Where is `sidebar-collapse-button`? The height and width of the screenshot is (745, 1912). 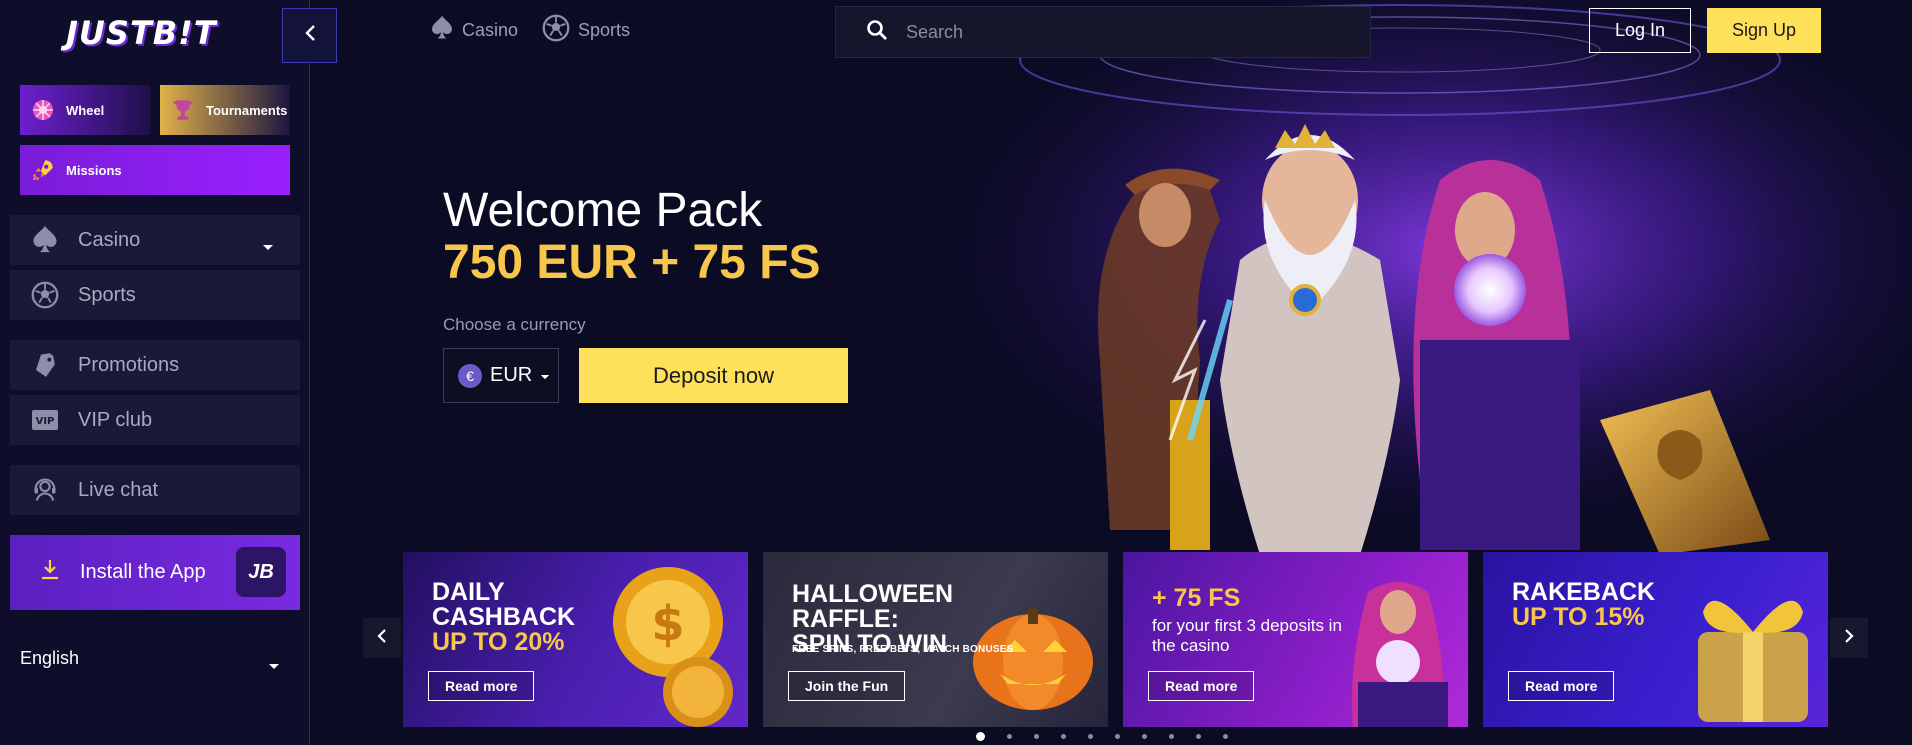
sidebar-collapse-button is located at coordinates (309, 35).